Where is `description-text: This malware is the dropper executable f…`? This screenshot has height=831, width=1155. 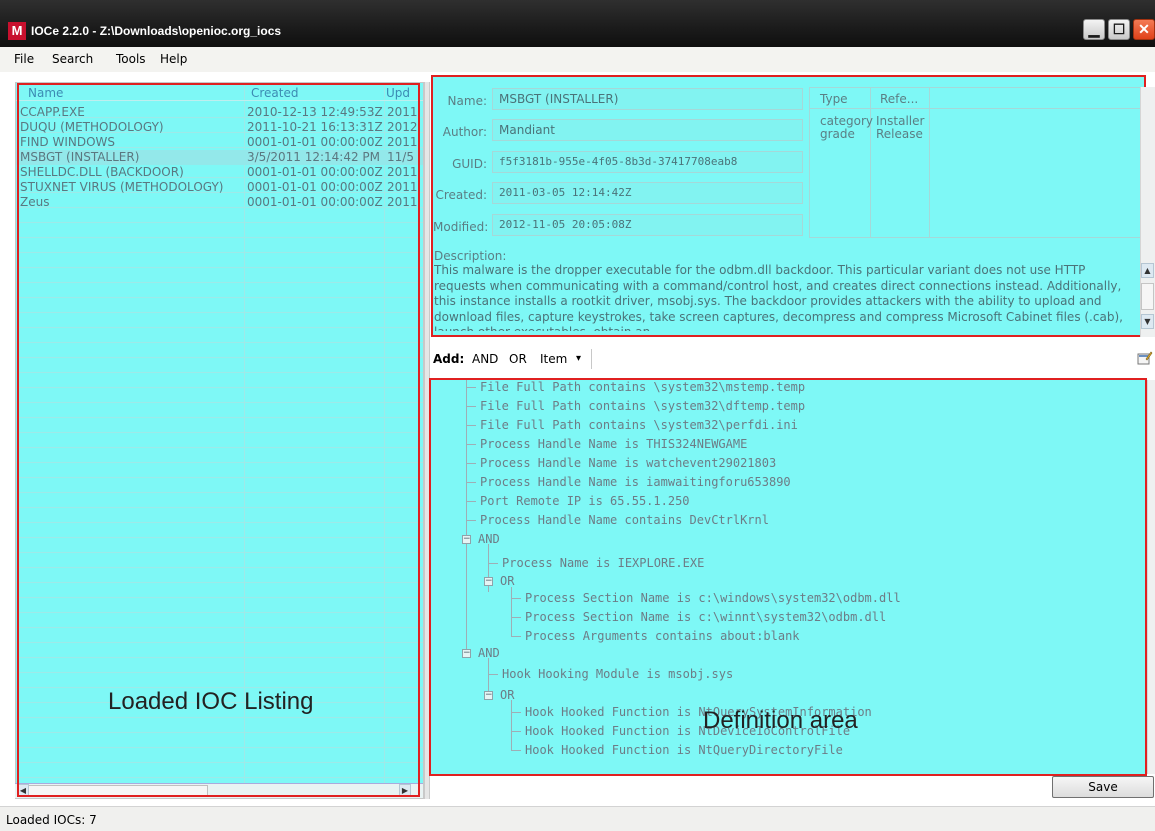 description-text: This malware is the dropper executable f… is located at coordinates (787, 297).